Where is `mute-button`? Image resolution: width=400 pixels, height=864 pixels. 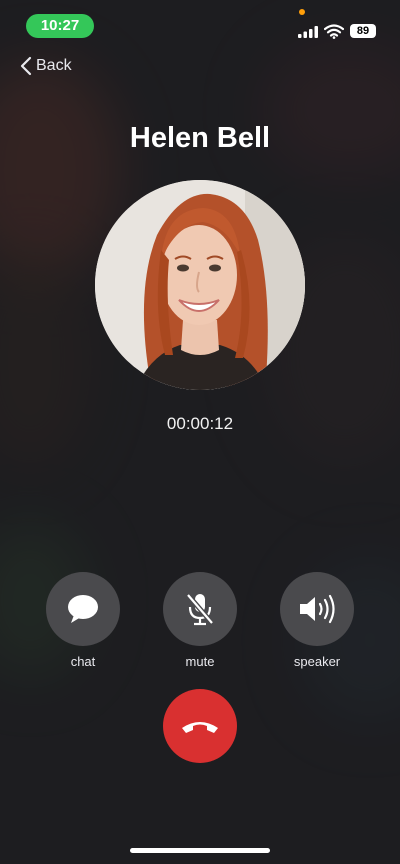 mute-button is located at coordinates (200, 609).